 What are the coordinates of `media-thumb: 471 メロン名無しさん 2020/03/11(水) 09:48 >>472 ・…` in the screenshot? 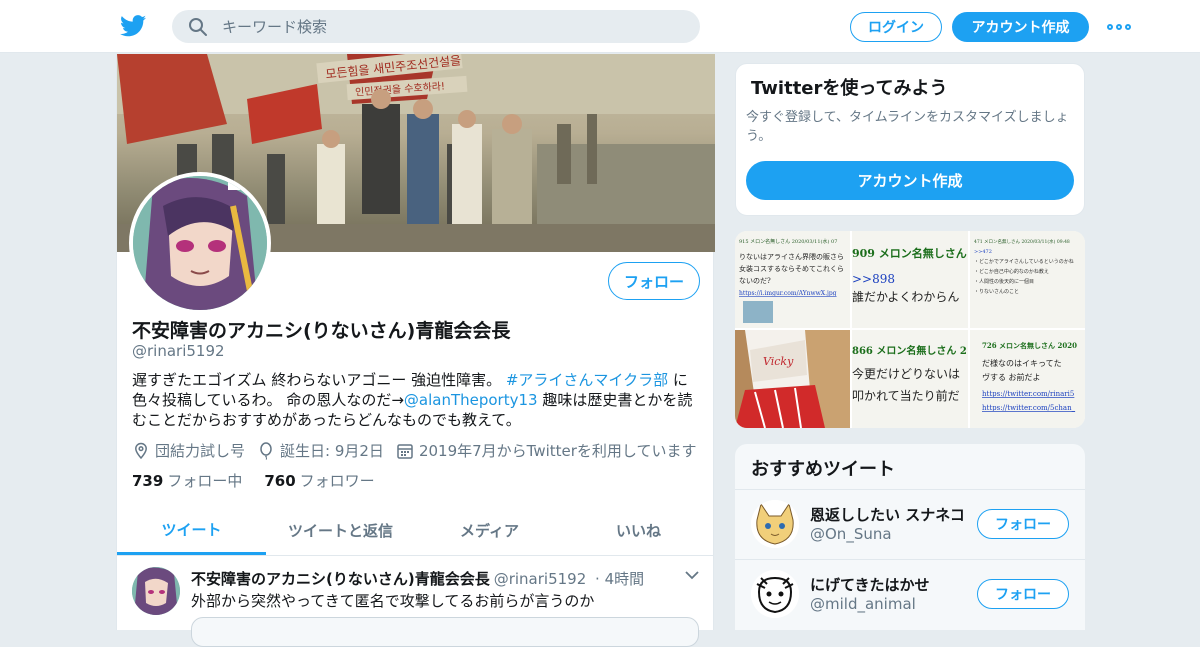 It's located at (1027, 279).